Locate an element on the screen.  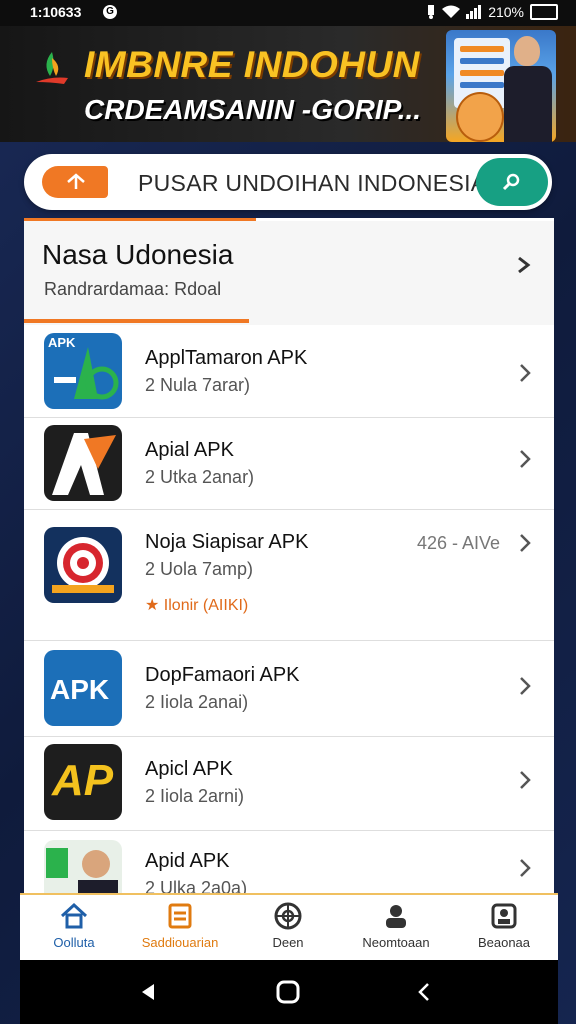
status-icons: 210% is located at coordinates (492, 12).